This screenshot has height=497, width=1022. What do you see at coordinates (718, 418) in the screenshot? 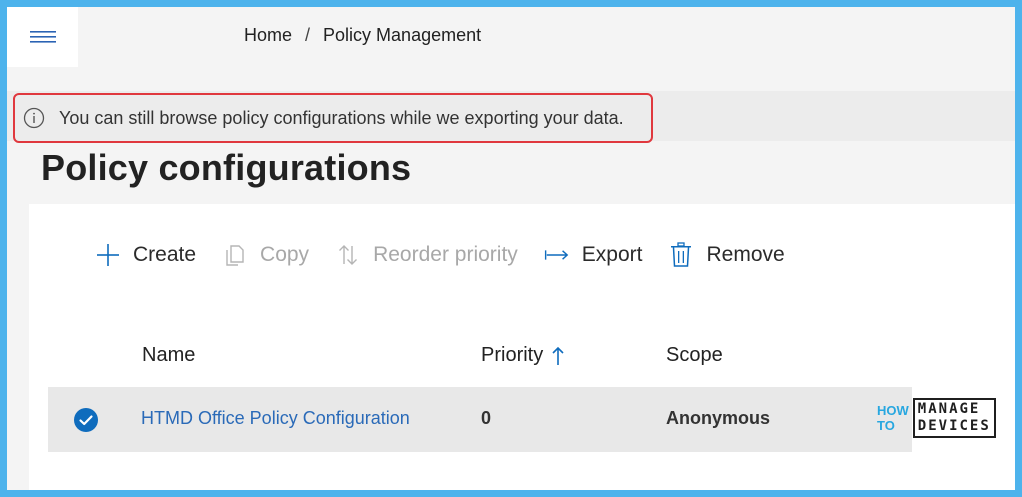
I see `policy-scope-value: Anonymous` at bounding box center [718, 418].